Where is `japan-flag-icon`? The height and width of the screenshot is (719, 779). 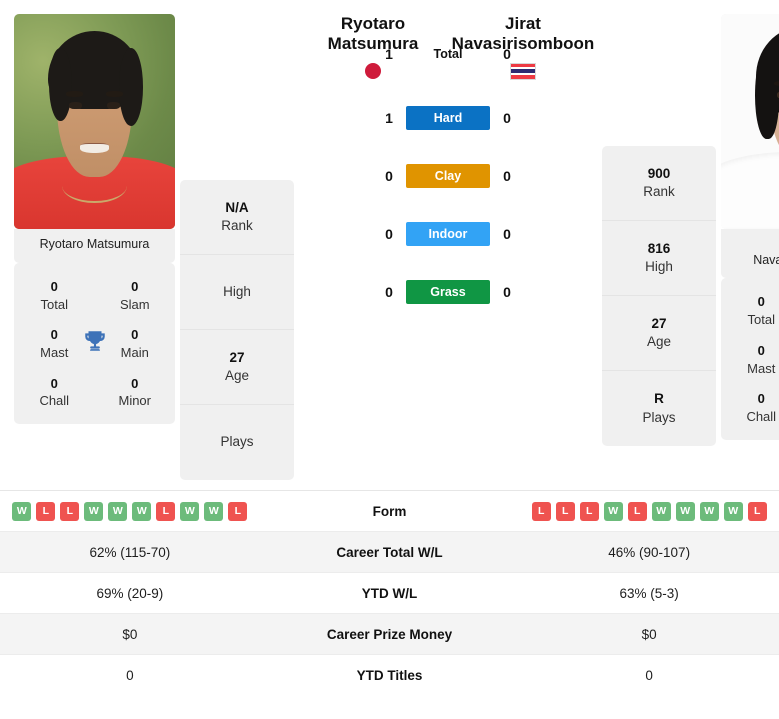 japan-flag-icon is located at coordinates (373, 70).